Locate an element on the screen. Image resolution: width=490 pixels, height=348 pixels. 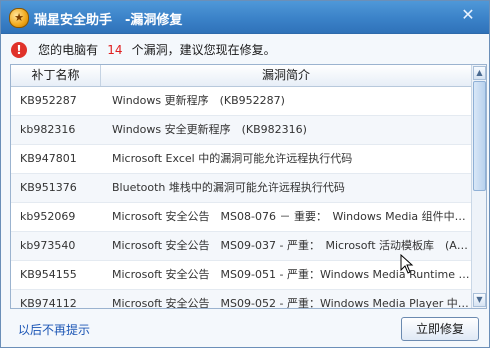
scroll-down-arrow-icon: ▼ is located at coordinates (479, 300).